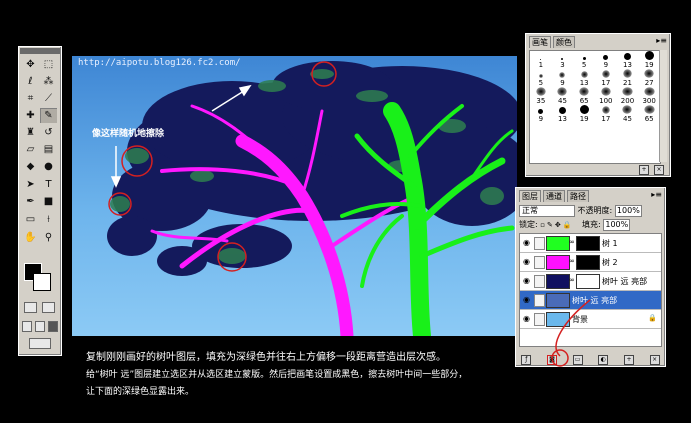 The width and height of the screenshot is (691, 423). What do you see at coordinates (40, 326) in the screenshot?
I see `screen-mode-full-menu-icon` at bounding box center [40, 326].